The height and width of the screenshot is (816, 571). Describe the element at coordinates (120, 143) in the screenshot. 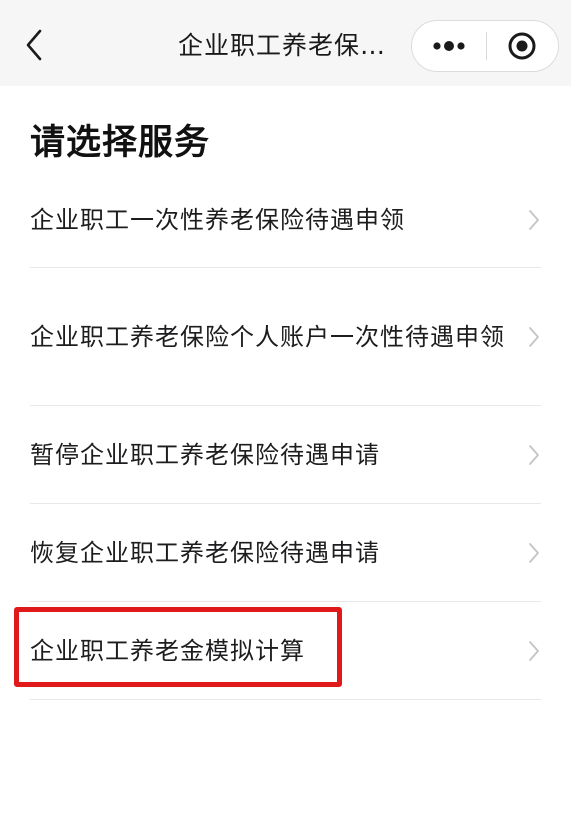

I see `section-heading: 请选择服务` at that location.